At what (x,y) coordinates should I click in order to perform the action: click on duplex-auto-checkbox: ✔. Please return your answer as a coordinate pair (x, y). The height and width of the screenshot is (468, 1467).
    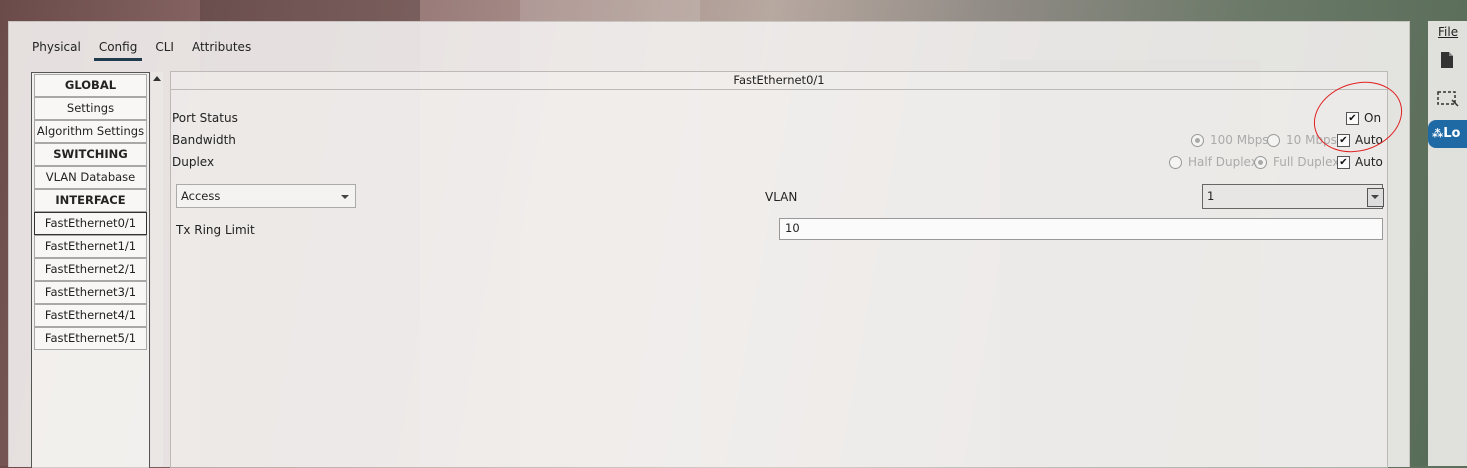
    Looking at the image, I should click on (1343, 162).